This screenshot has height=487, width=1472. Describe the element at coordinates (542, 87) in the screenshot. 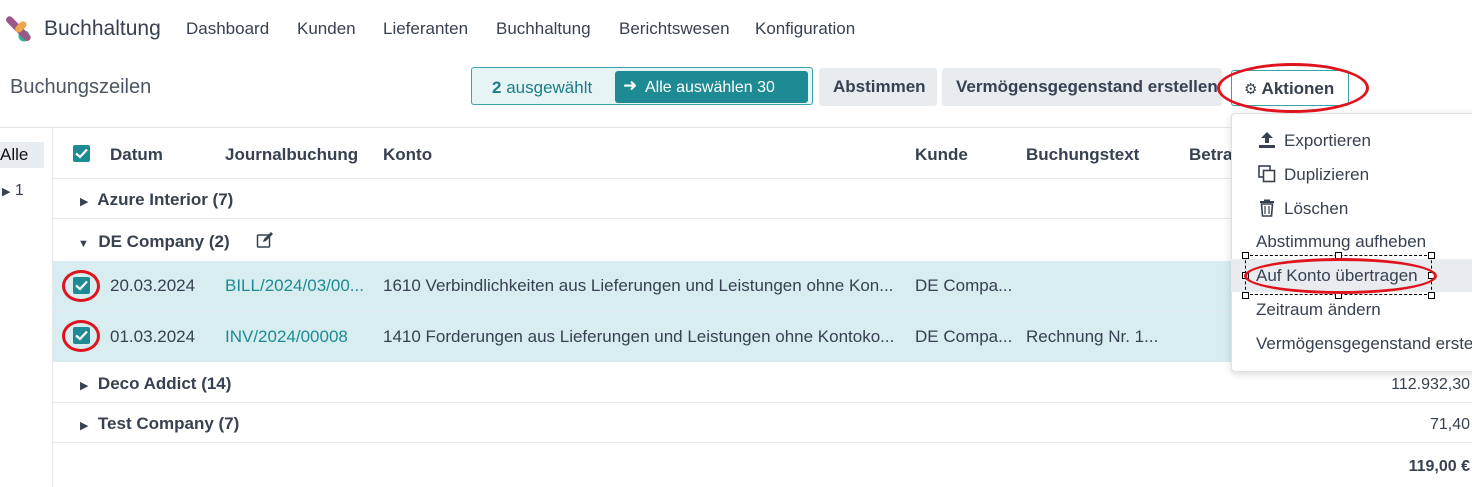

I see `selection-count: 2 ausgewählt` at that location.